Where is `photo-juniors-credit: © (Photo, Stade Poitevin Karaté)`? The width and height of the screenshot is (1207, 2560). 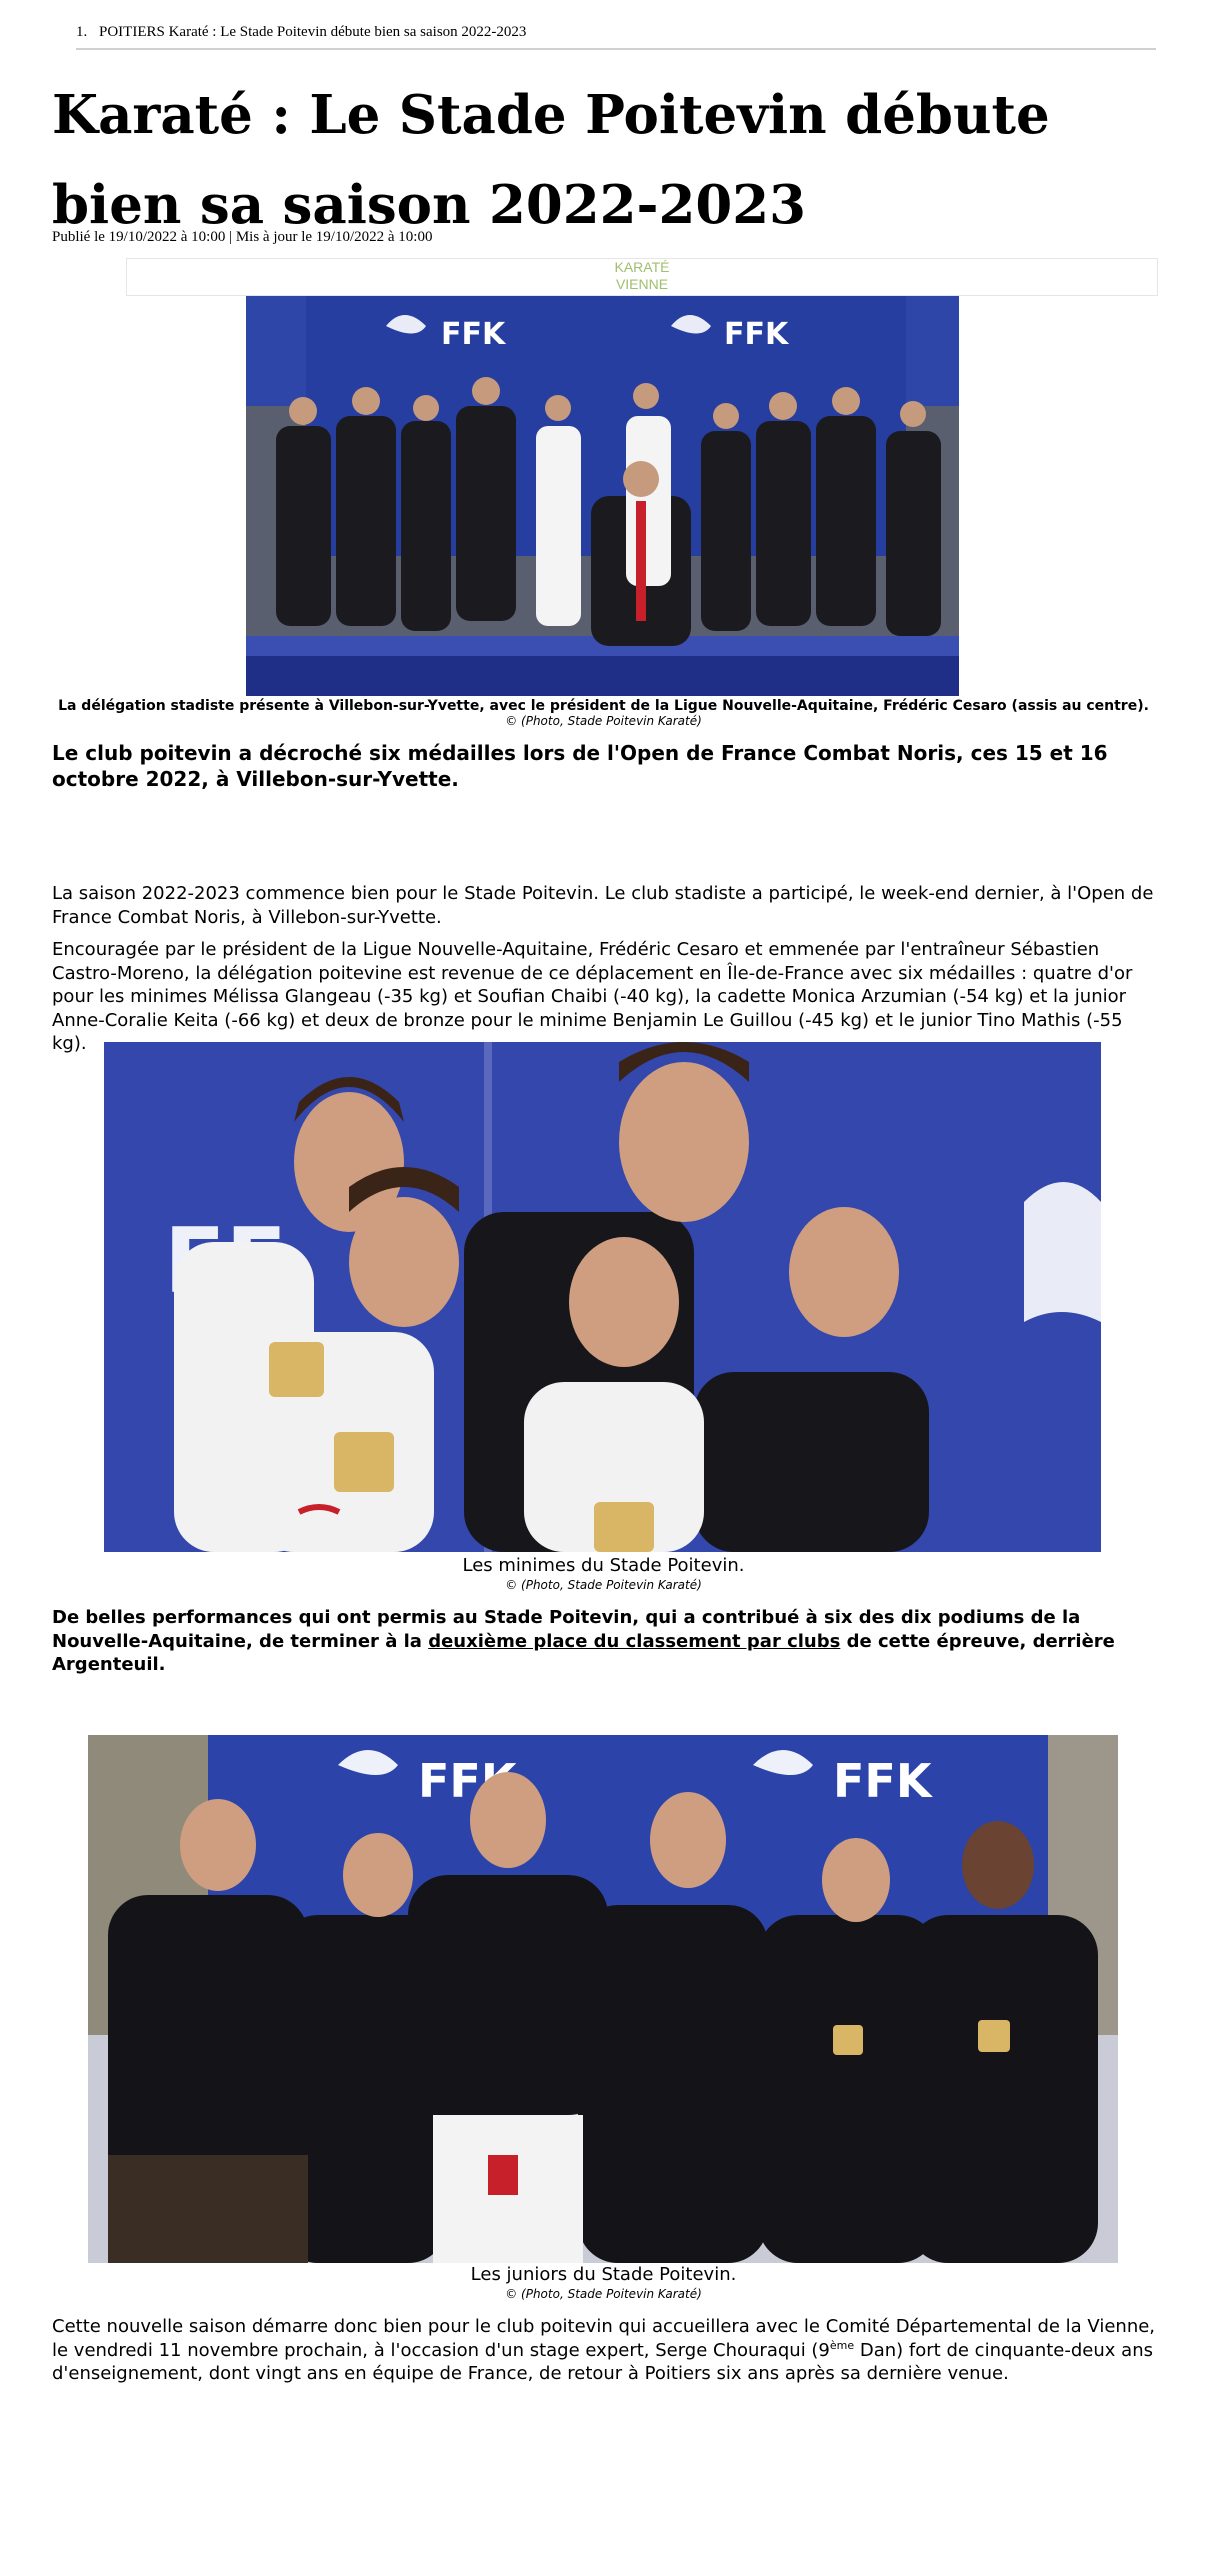
photo-juniors-credit: © (Photo, Stade Poitevin Karaté) is located at coordinates (603, 2294).